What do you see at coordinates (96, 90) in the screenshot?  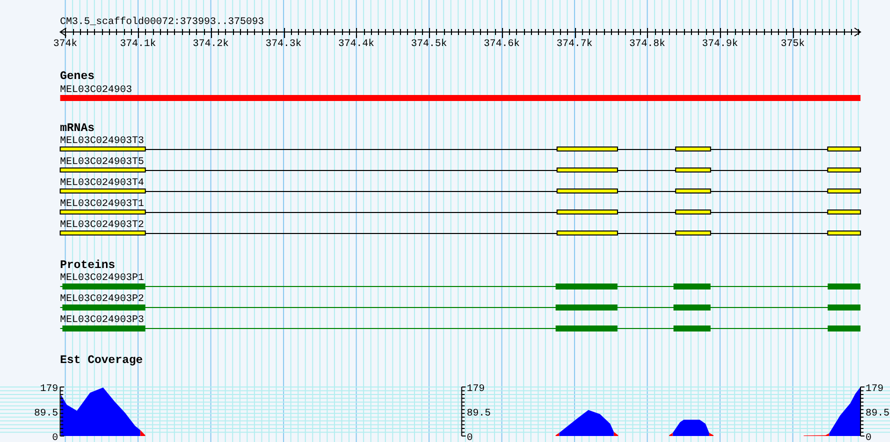 I see `gene-label: MEL03C024903` at bounding box center [96, 90].